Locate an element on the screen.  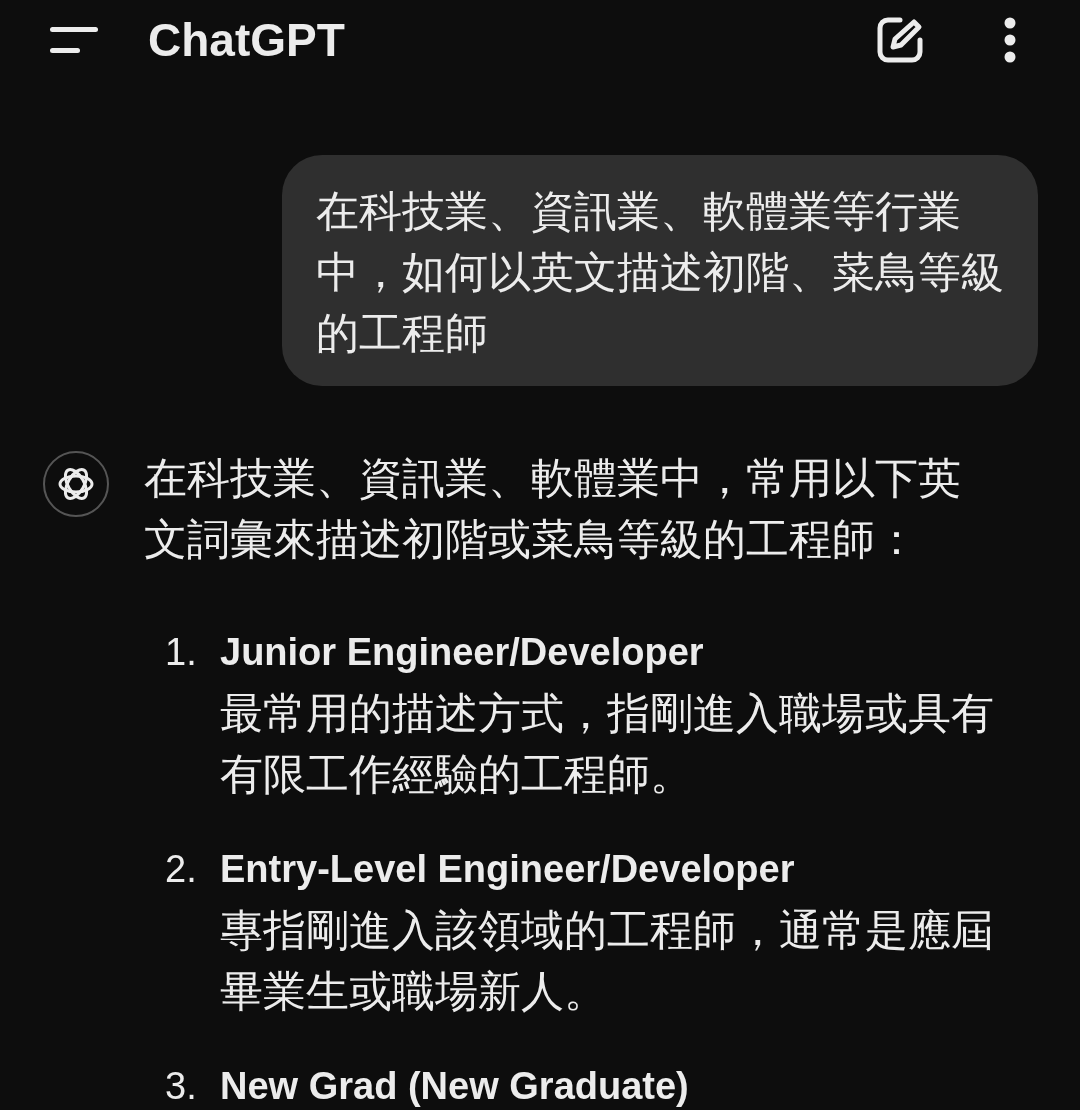
list-item-description: 專指剛進入該領域的工程師，通常是應屆畢業生或職場新人。 is located at coordinates (607, 961).